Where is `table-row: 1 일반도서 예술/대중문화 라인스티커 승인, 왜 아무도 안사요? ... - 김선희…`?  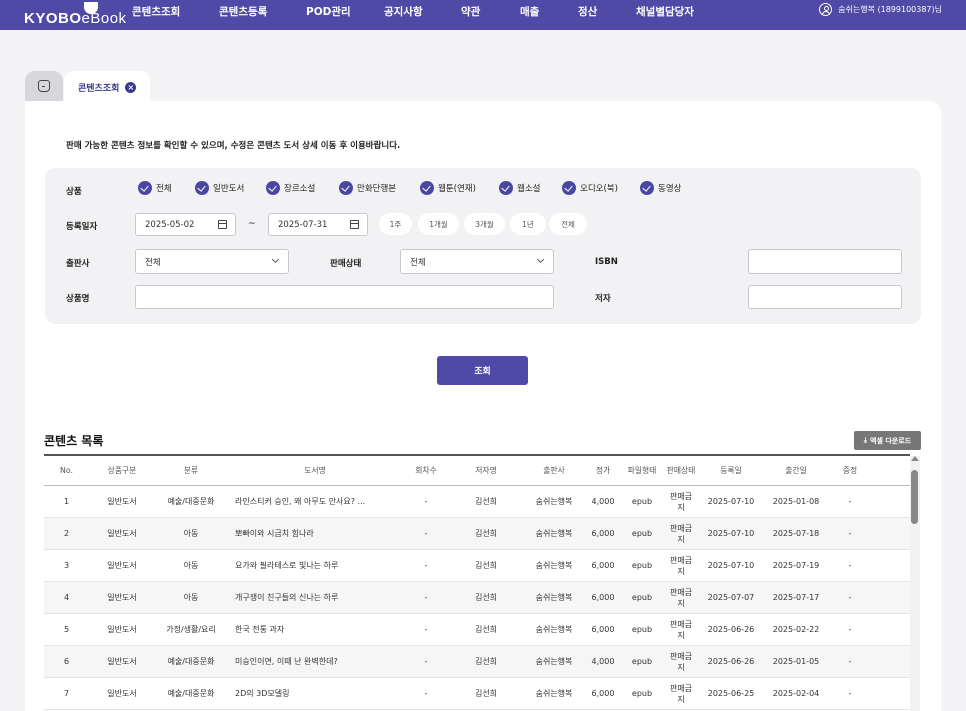 table-row: 1 일반도서 예술/대중문화 라인스티커 승인, 왜 아무도 안사요? ... - 김선희… is located at coordinates (477, 502).